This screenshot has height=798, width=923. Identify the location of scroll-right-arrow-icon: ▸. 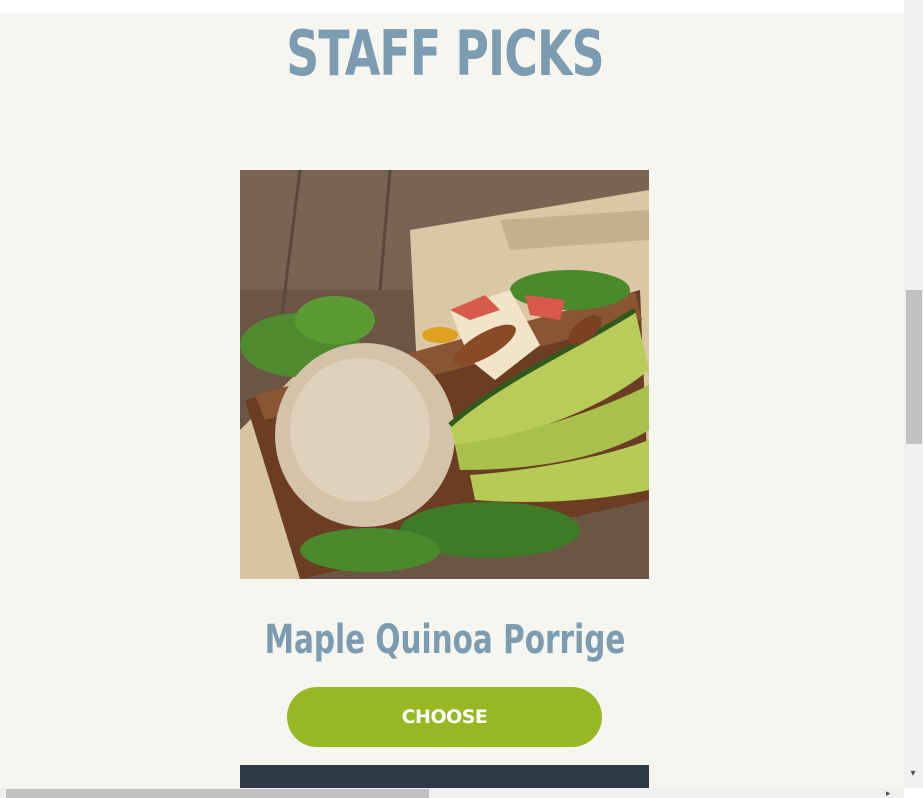
(892, 793).